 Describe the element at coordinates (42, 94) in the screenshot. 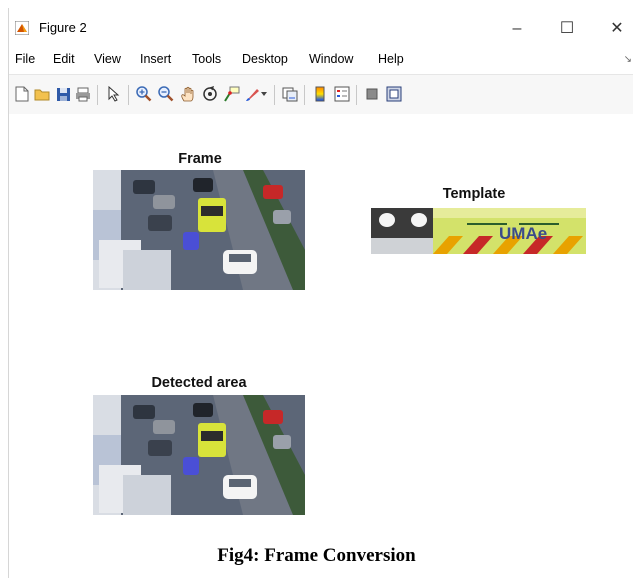

I see `open-file-icon` at that location.